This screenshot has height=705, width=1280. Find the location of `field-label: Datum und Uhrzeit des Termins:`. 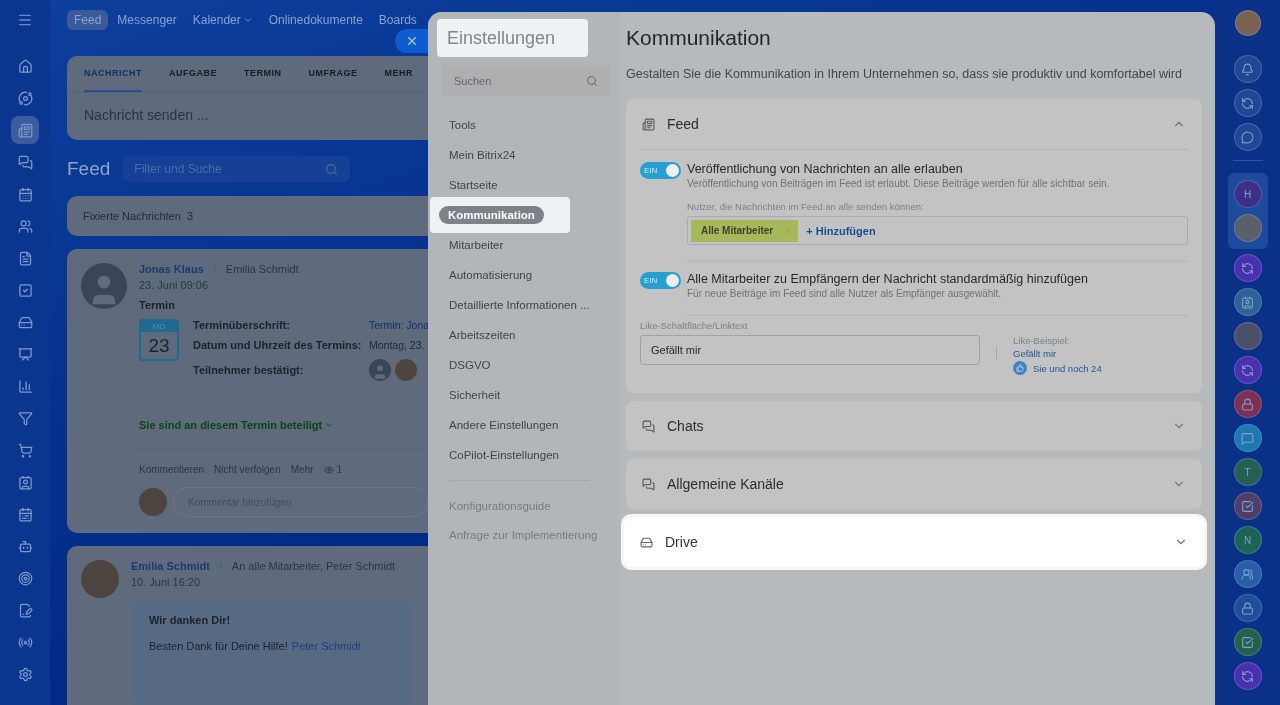

field-label: Datum und Uhrzeit des Termins: is located at coordinates (278, 345).